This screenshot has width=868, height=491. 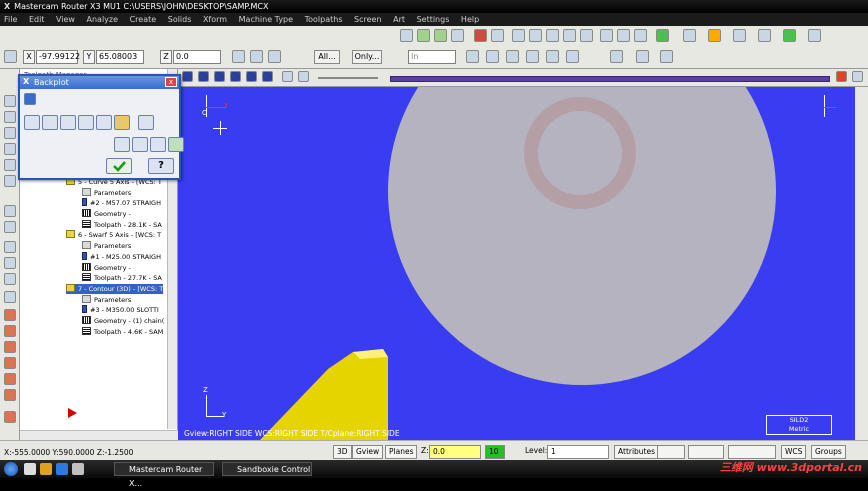 I want to click on vector-select-icon, so click(x=572, y=56).